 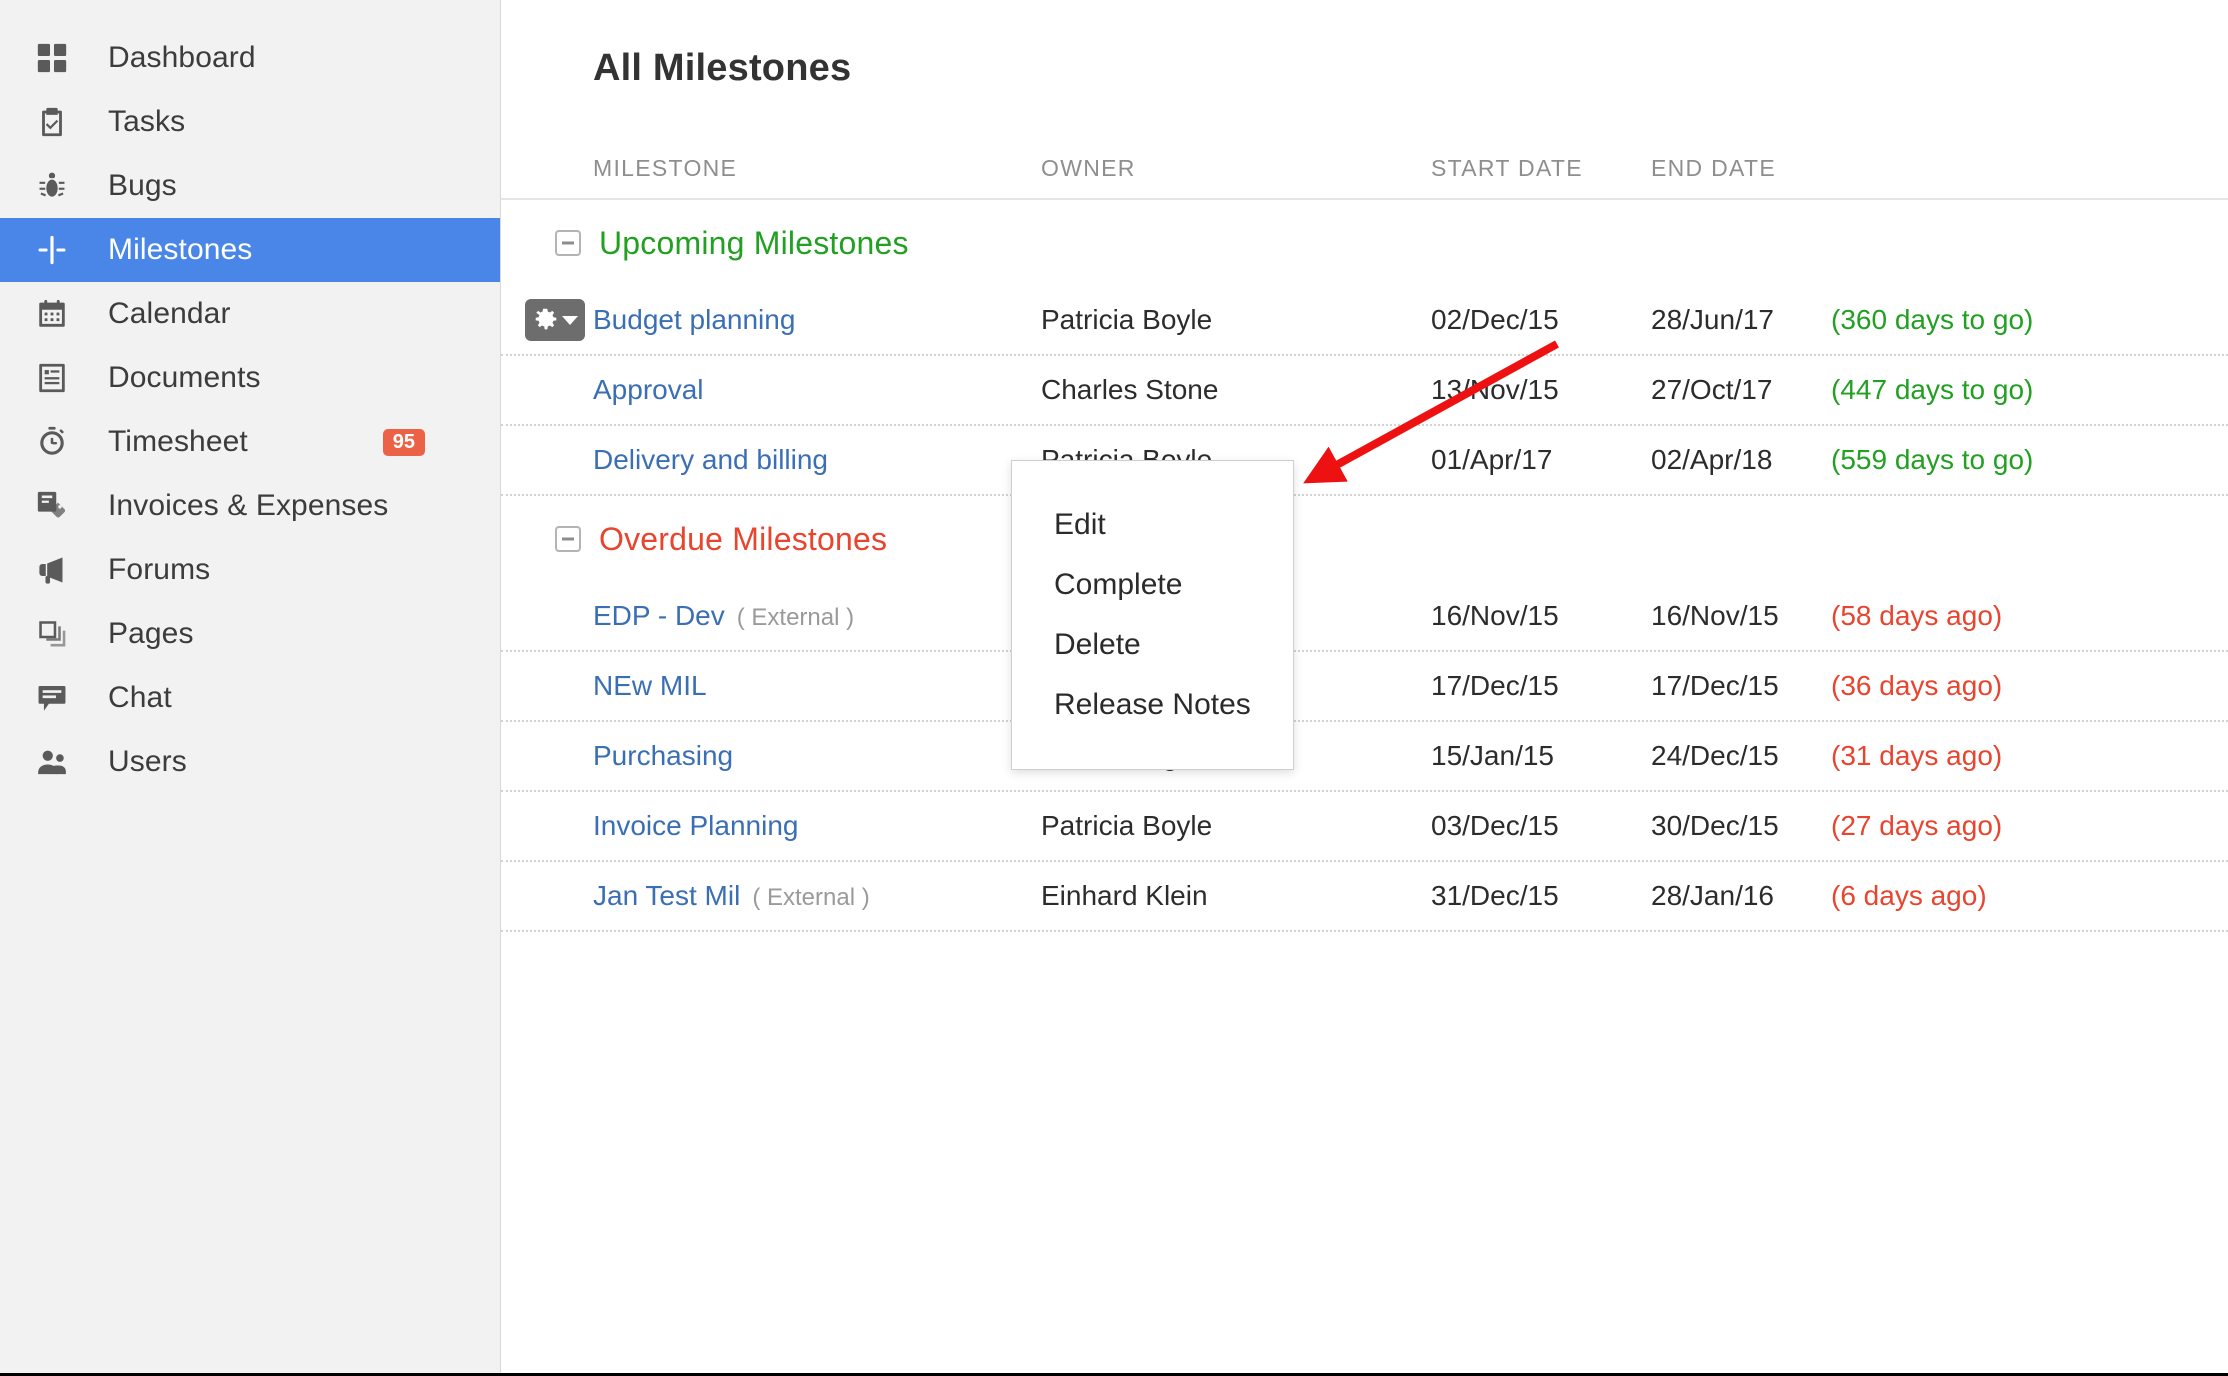 I want to click on sidebar-item-label: Users, so click(x=147, y=761).